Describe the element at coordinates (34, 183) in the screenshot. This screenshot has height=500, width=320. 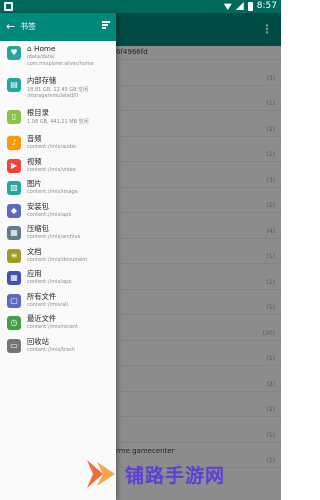
I see `bookmark-name: 图片` at that location.